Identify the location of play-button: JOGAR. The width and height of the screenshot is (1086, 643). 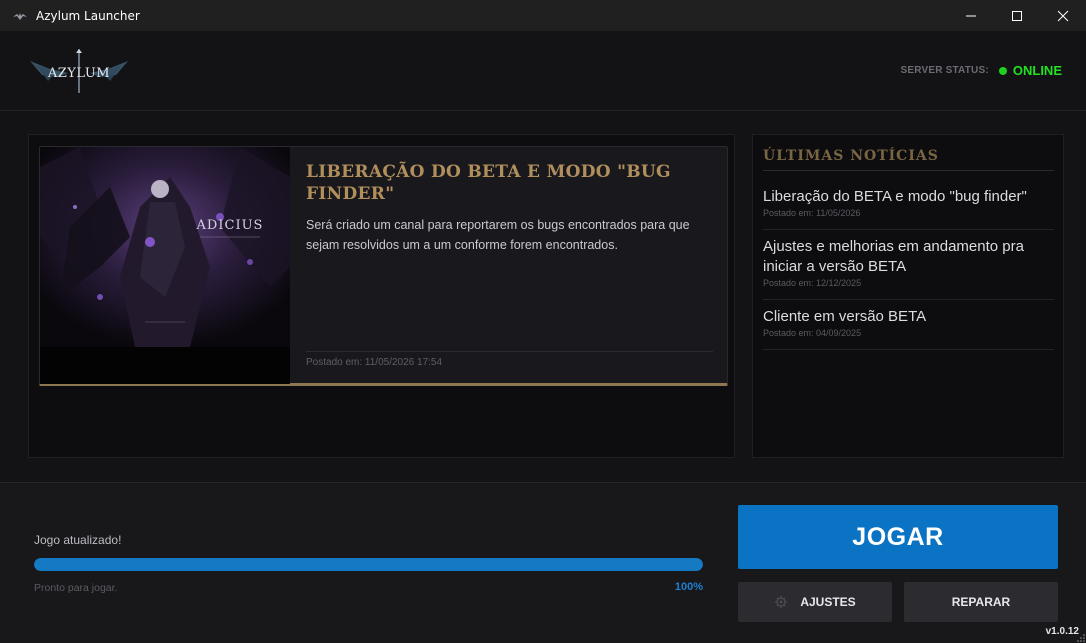
(898, 537).